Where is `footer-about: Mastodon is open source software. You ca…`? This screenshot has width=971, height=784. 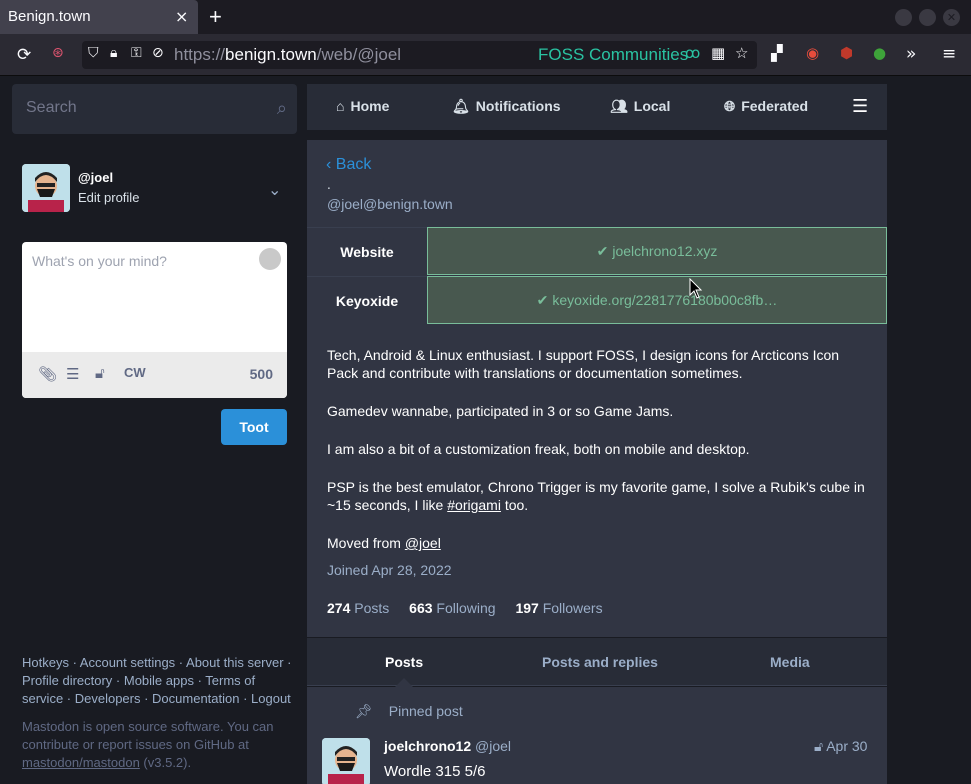
footer-about: Mastodon is open source software. You ca… is located at coordinates (148, 744).